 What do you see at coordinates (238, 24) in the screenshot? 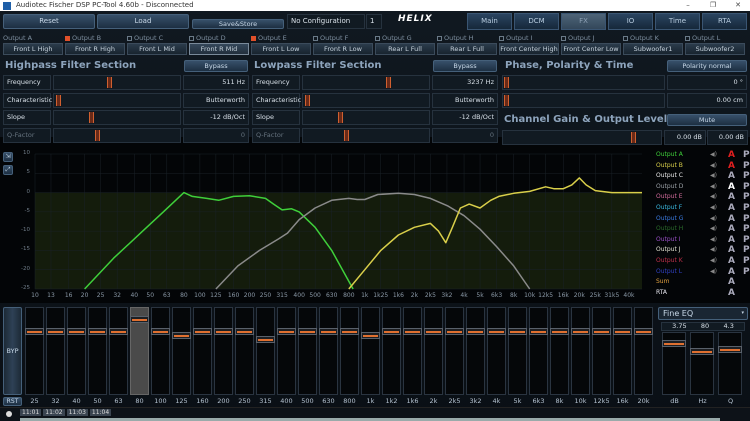
I see `save-store-button: Save&Store` at bounding box center [238, 24].